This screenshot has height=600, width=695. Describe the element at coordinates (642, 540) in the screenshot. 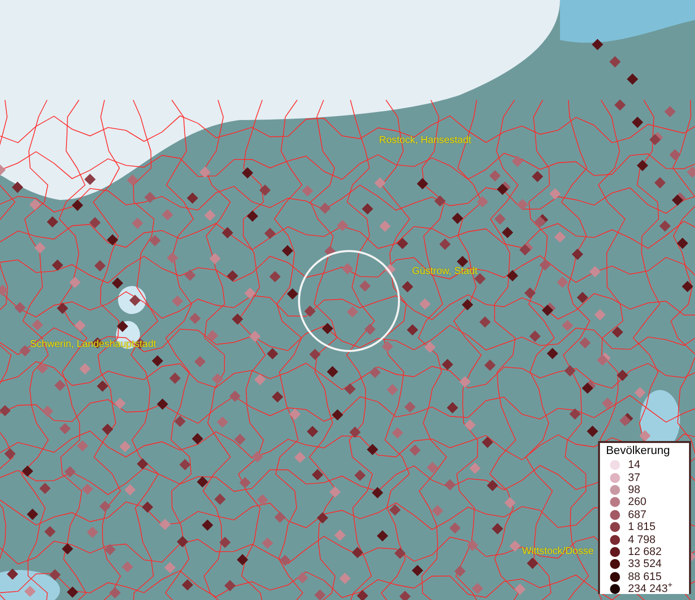

I see `legend-label: 4 798` at that location.